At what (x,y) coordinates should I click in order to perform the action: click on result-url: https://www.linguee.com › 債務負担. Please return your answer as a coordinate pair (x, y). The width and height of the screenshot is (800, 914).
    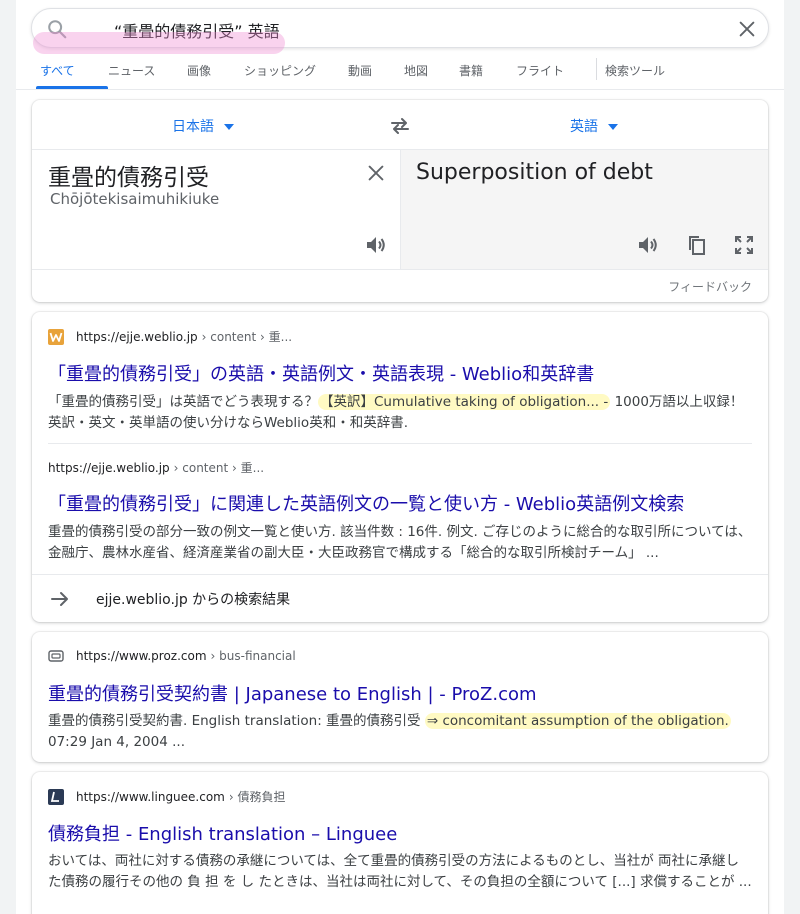
    Looking at the image, I should click on (167, 796).